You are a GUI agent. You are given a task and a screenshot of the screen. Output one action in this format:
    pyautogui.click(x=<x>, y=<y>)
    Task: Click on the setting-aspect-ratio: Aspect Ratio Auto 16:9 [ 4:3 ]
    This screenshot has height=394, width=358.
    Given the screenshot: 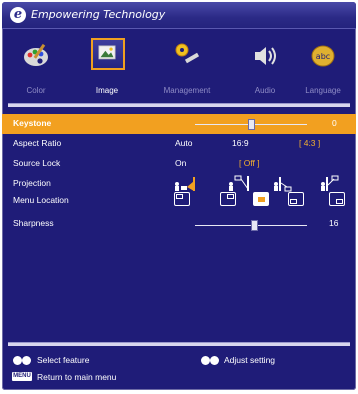 What is the action you would take?
    pyautogui.click(x=179, y=144)
    